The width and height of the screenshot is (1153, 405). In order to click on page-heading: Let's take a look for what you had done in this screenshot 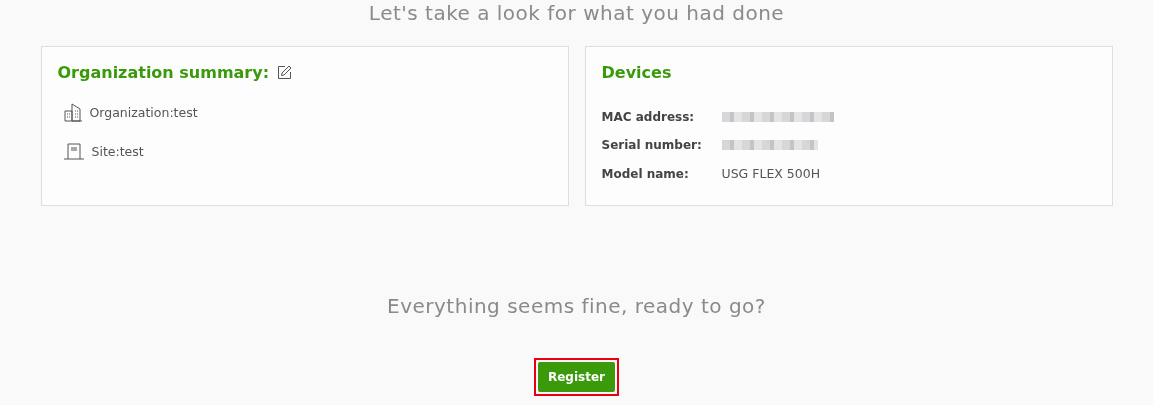, I will do `click(576, 13)`.